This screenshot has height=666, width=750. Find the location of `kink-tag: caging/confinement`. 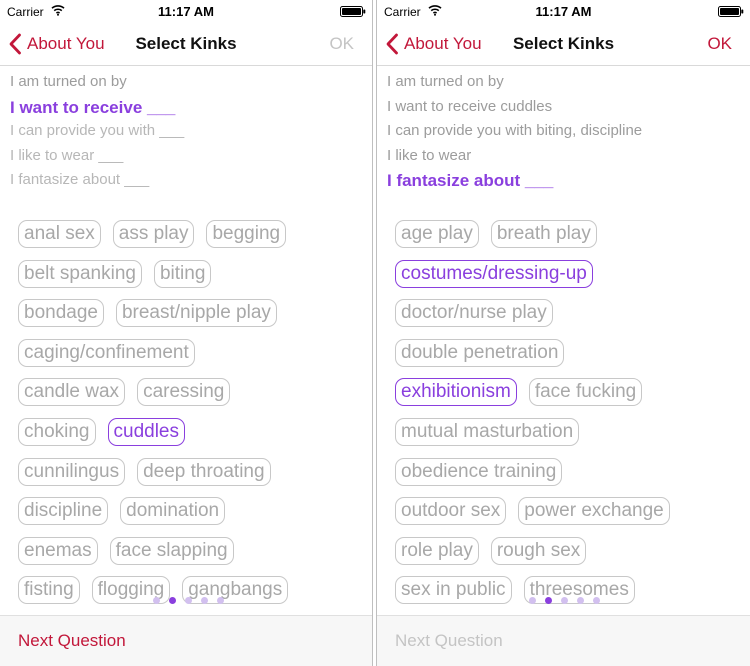

kink-tag: caging/confinement is located at coordinates (106, 352).